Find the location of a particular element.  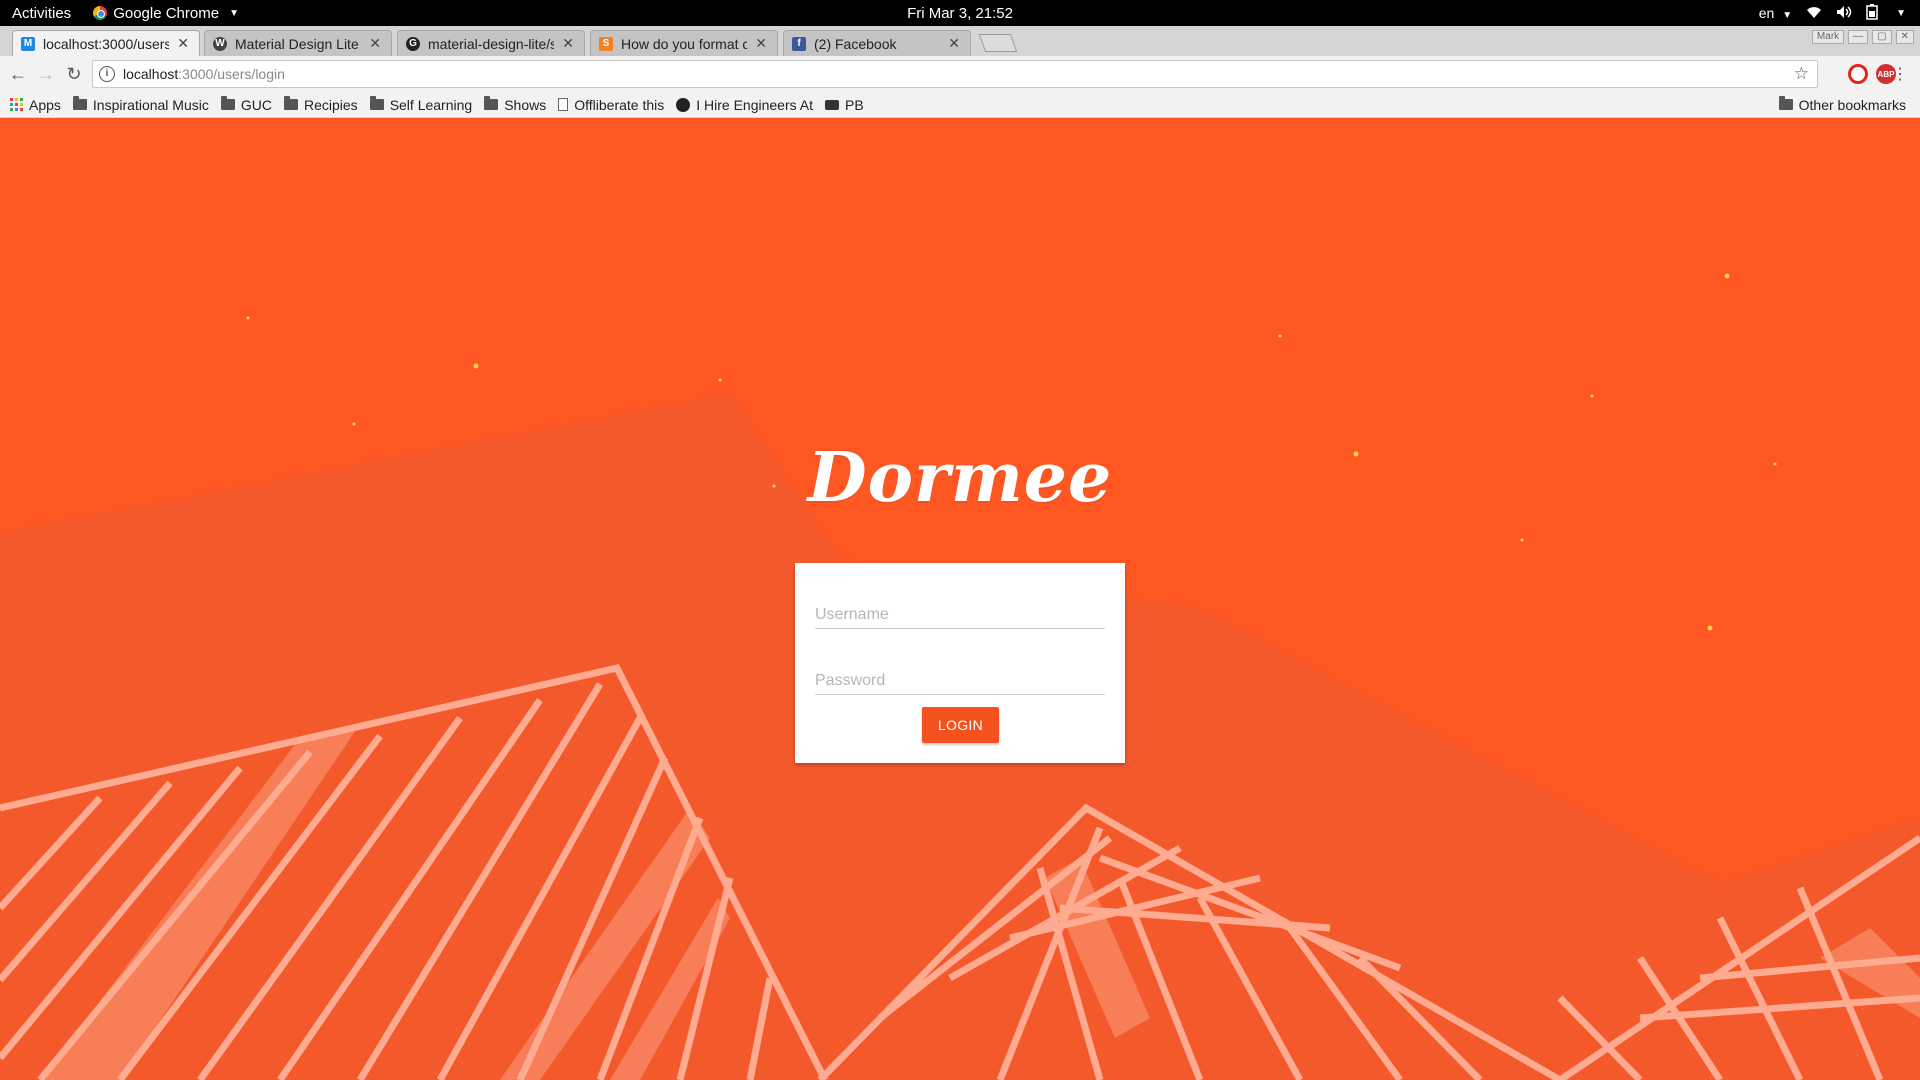

bookmark-shows: Shows is located at coordinates (515, 104).